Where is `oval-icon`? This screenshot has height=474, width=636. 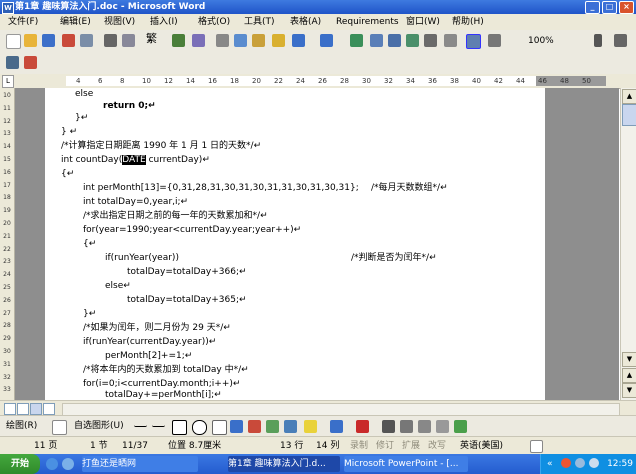 oval-icon is located at coordinates (199, 427).